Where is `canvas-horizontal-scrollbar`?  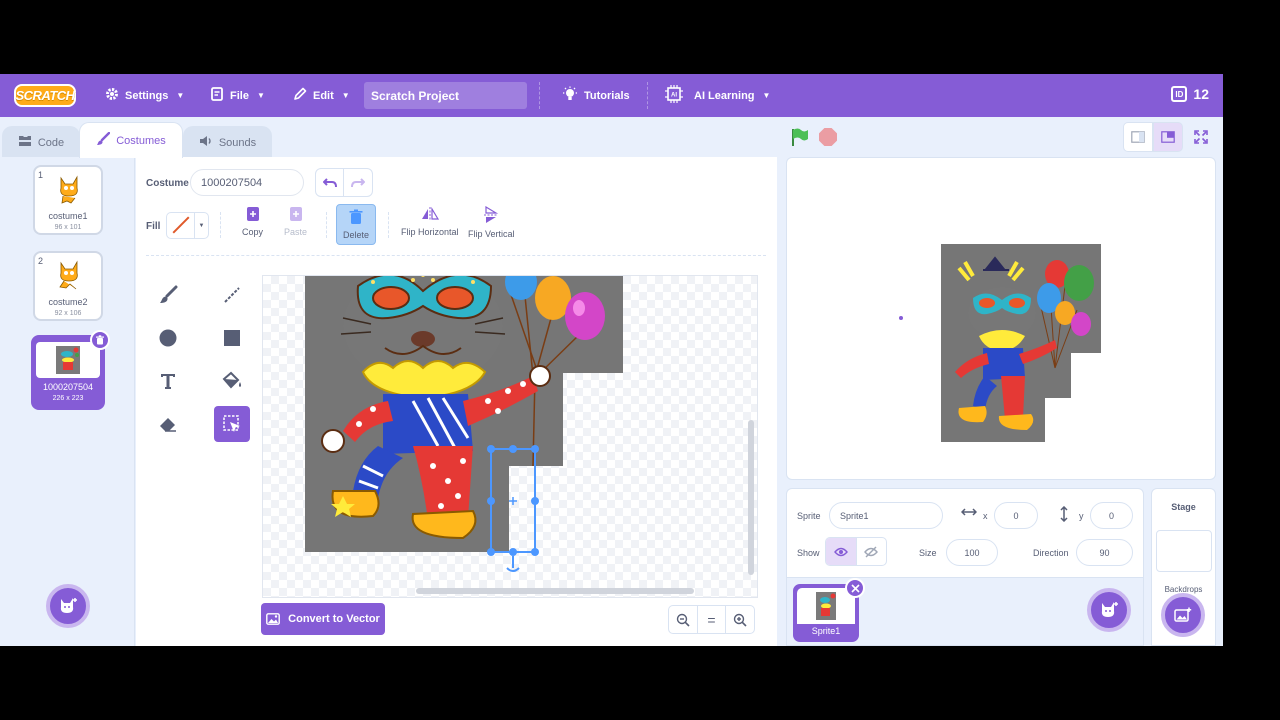
canvas-horizontal-scrollbar is located at coordinates (555, 591).